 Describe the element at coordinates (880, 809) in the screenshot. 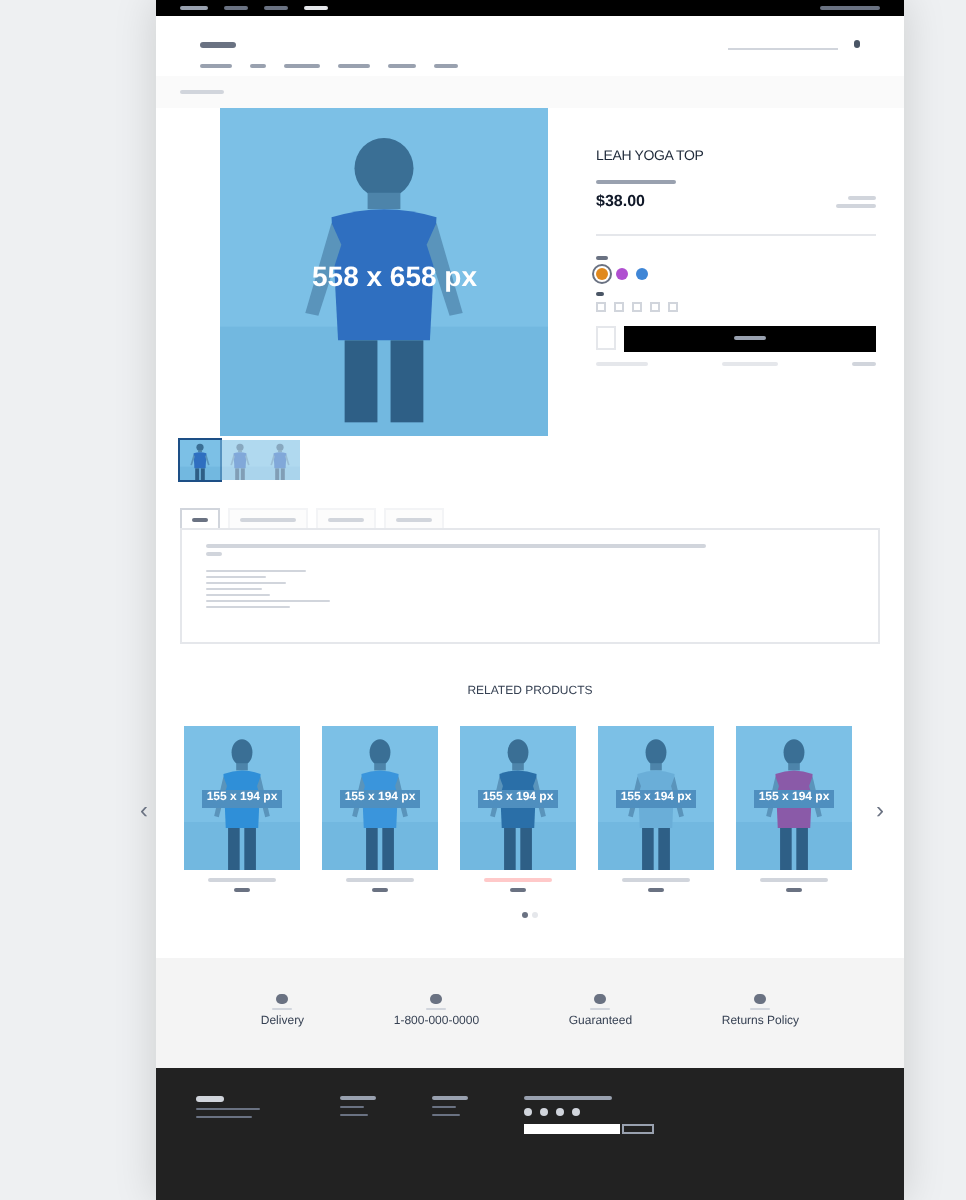

I see `next-button: ›` at that location.